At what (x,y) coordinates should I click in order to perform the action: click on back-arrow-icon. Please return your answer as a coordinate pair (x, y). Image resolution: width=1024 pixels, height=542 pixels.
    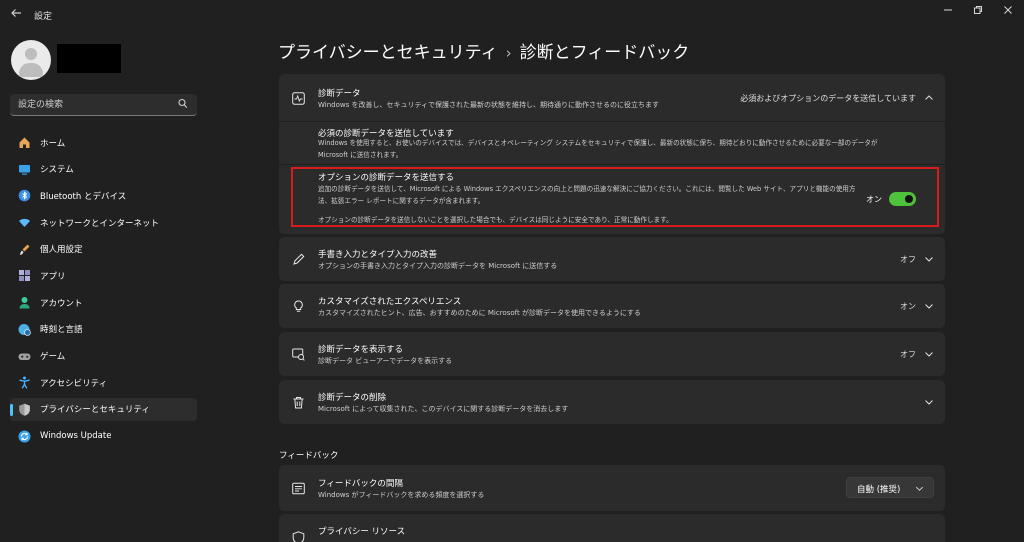
    Looking at the image, I should click on (16, 16).